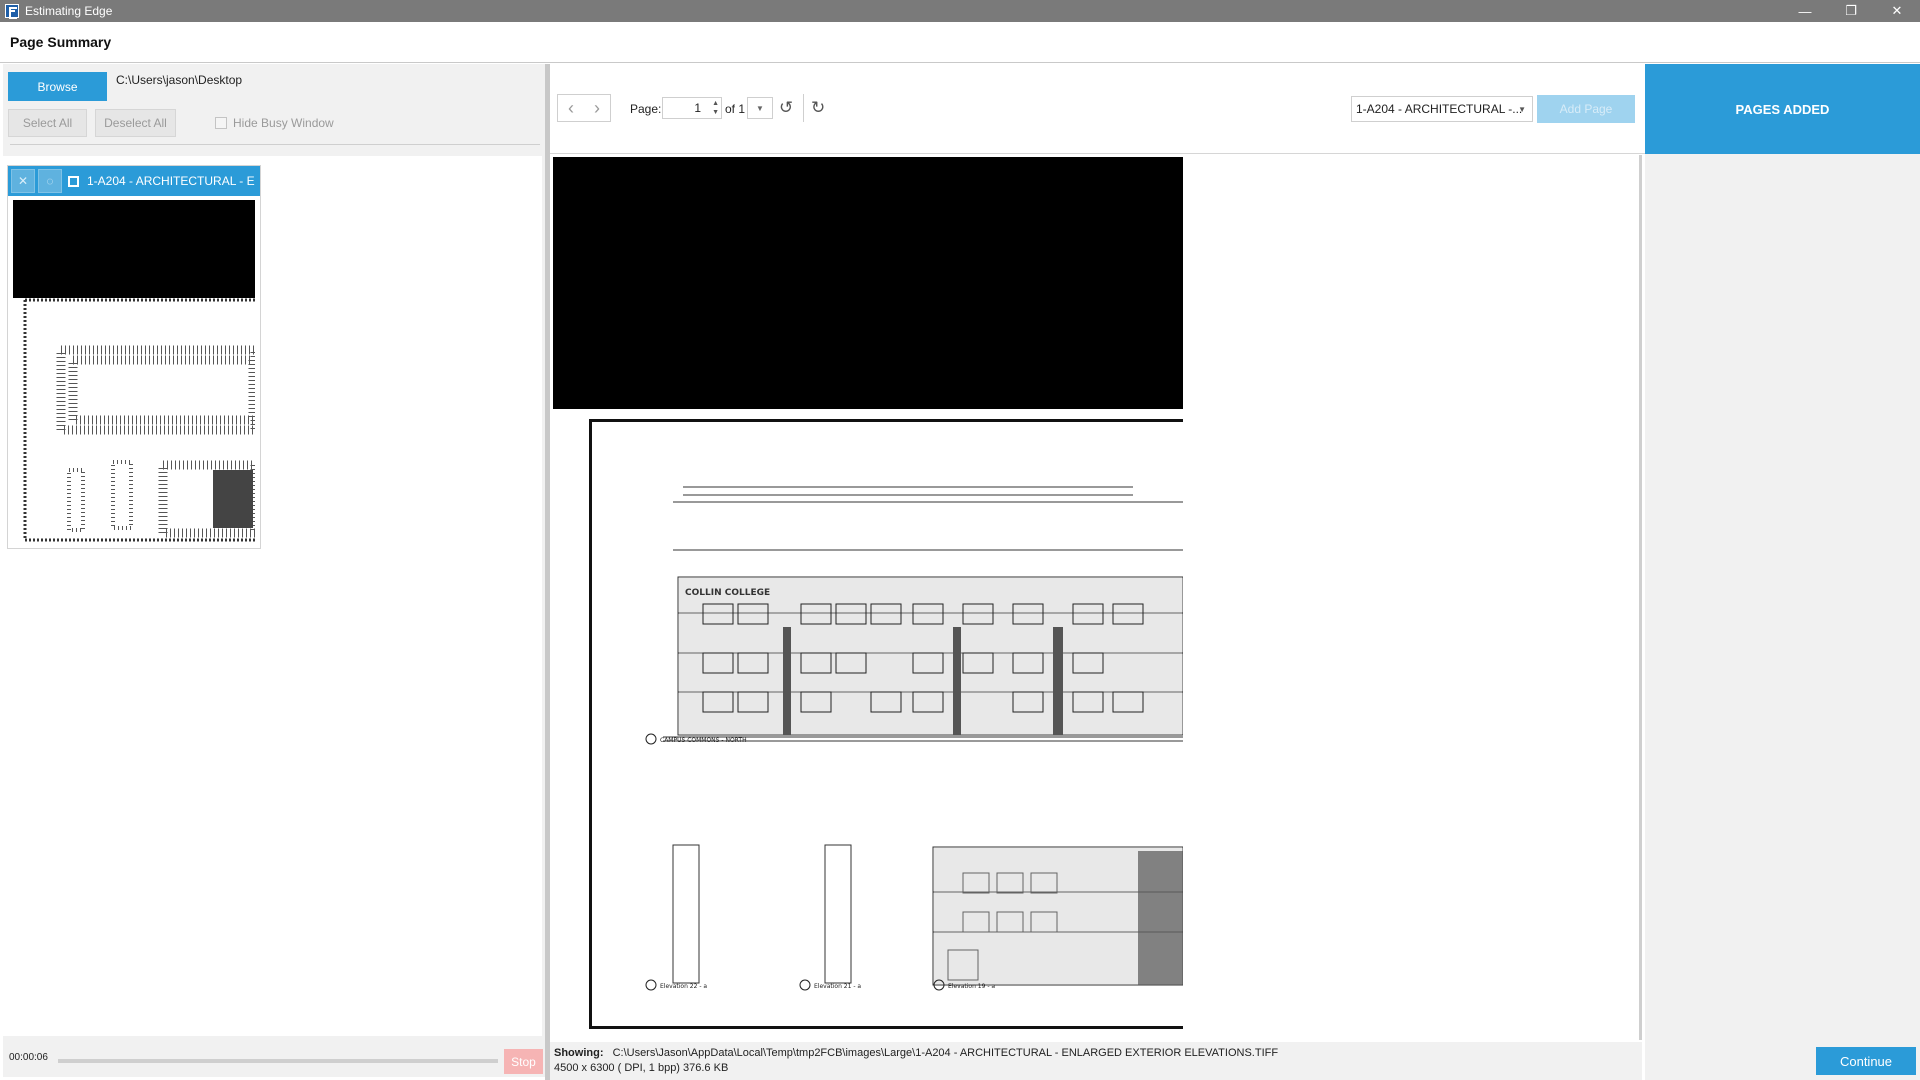  I want to click on rotate-left-icon: ↺, so click(786, 108).